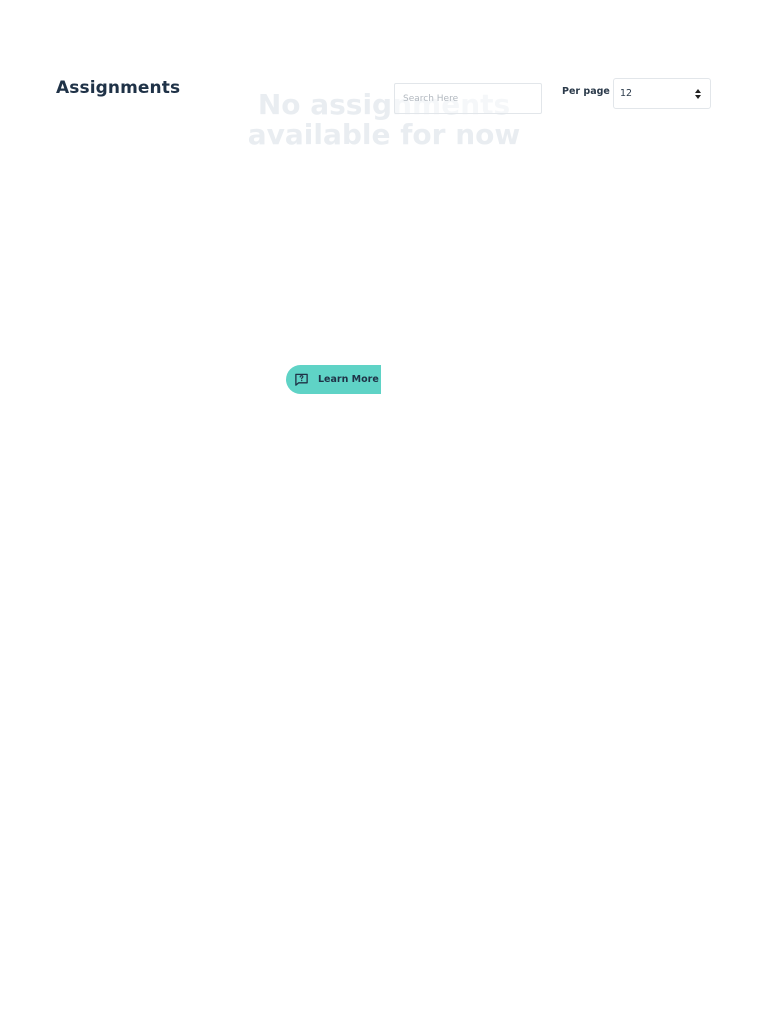 The image size is (768, 1024). Describe the element at coordinates (586, 91) in the screenshot. I see `per-page-label: Per page` at that location.